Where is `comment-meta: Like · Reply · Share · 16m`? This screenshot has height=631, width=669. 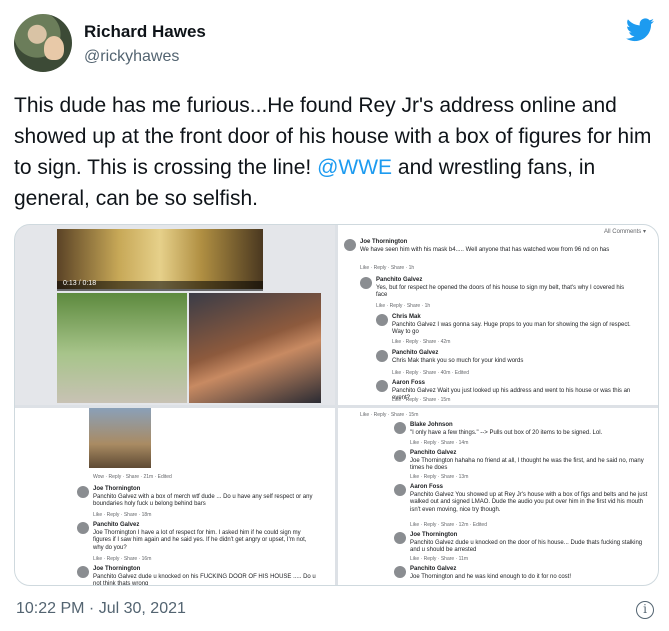 comment-meta: Like · Reply · Share · 16m is located at coordinates (122, 559).